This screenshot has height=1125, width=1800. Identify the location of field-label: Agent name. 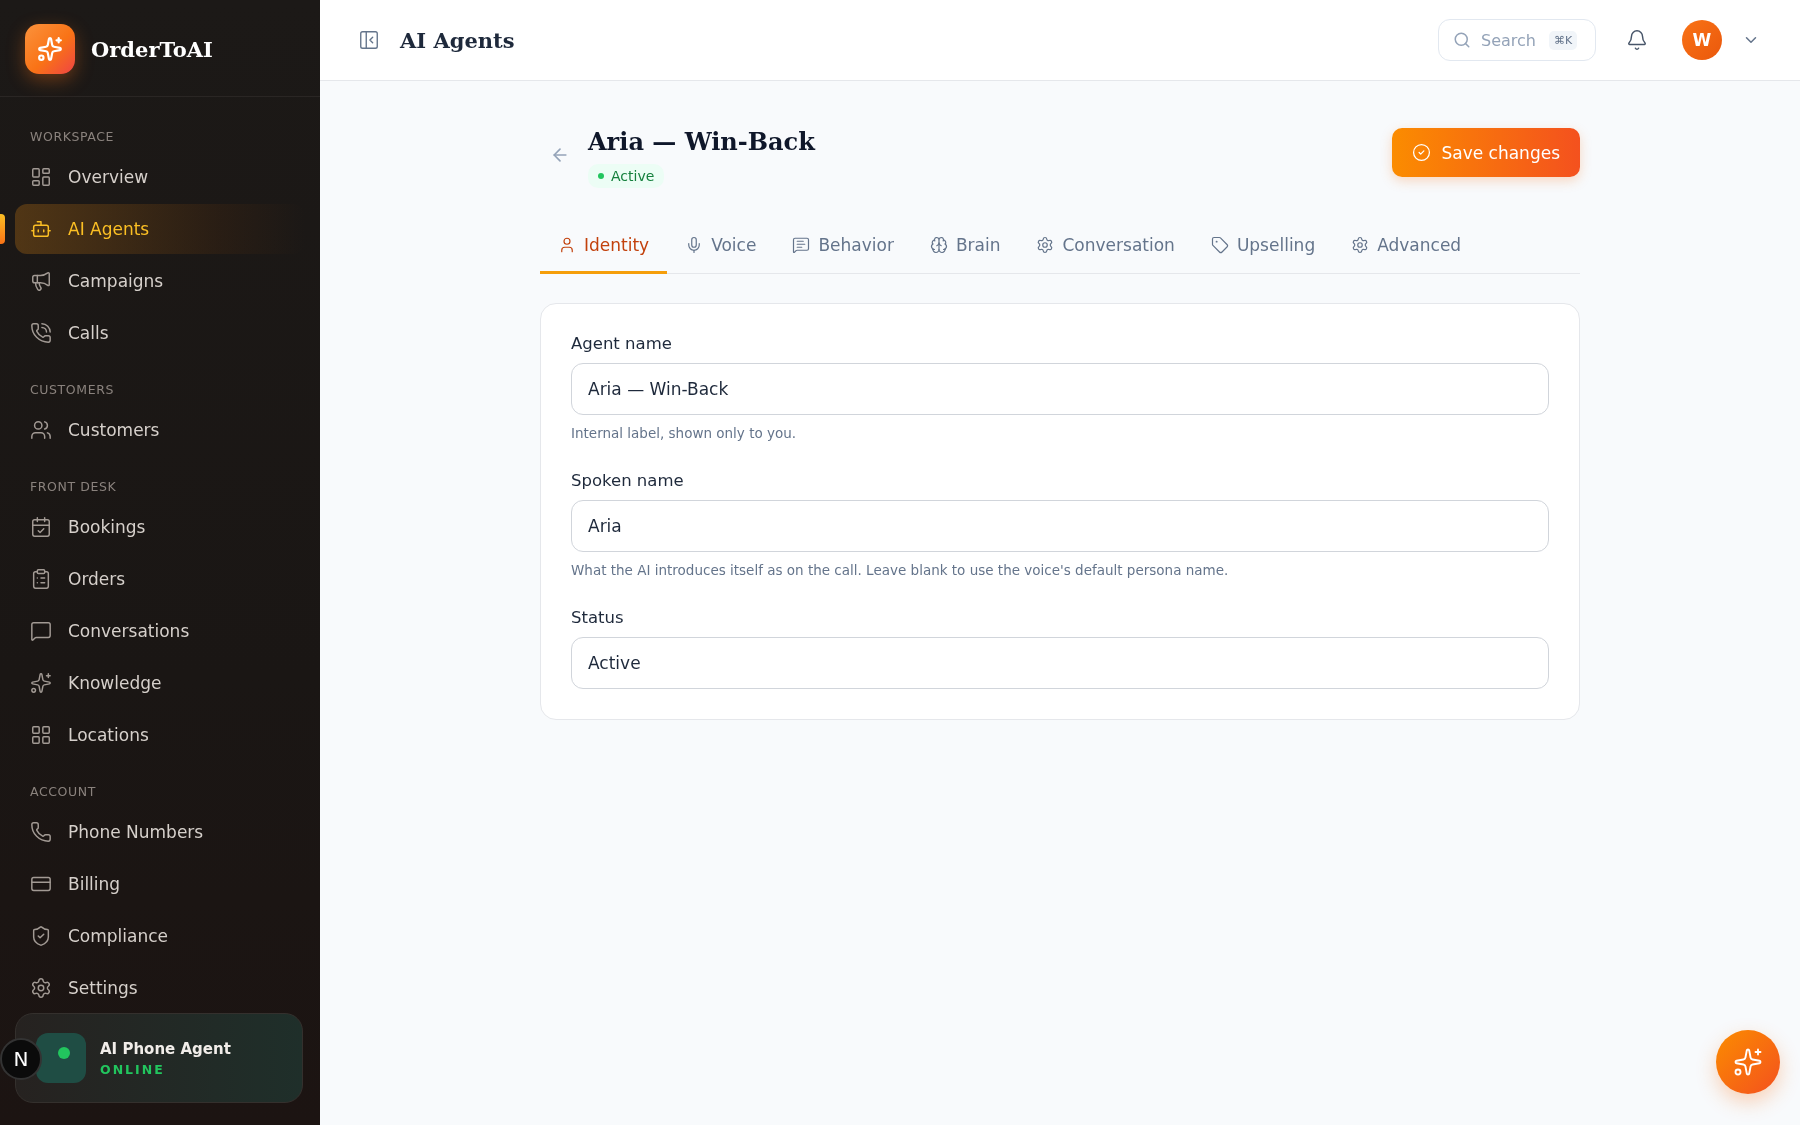
(622, 343).